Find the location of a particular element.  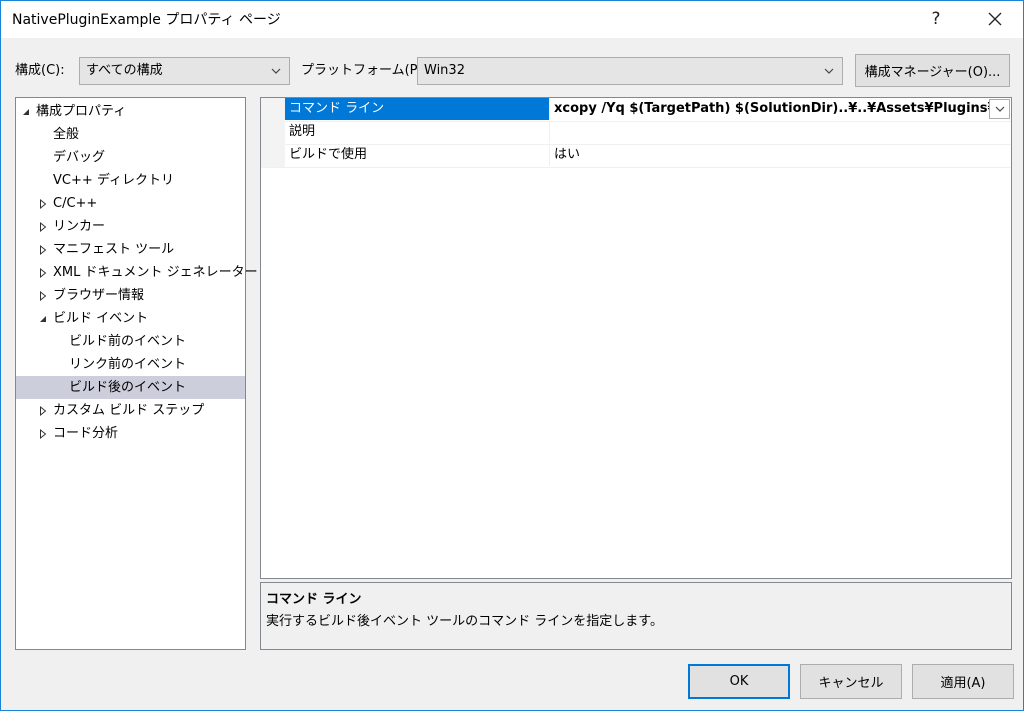

tree-item-label: コード分析 is located at coordinates (86, 433).